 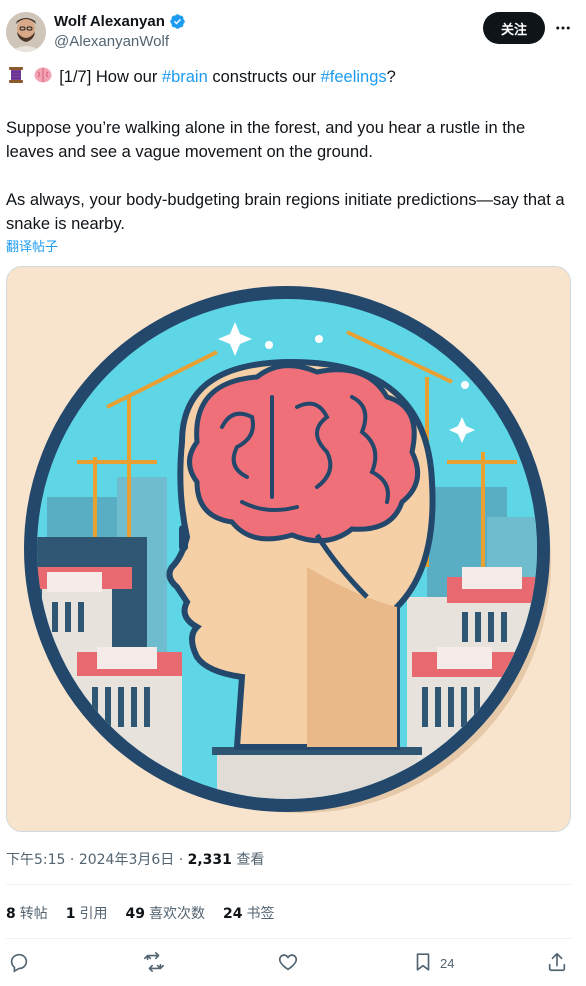 I want to click on hashtag-feelings-link: #feelings, so click(x=354, y=77).